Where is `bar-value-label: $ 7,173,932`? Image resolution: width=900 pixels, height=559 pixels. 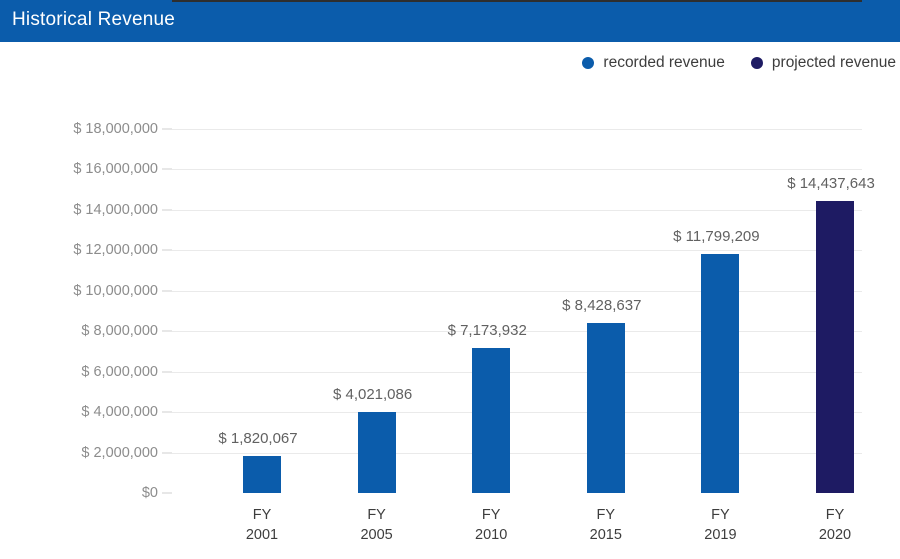
bar-value-label: $ 7,173,932 is located at coordinates (487, 330).